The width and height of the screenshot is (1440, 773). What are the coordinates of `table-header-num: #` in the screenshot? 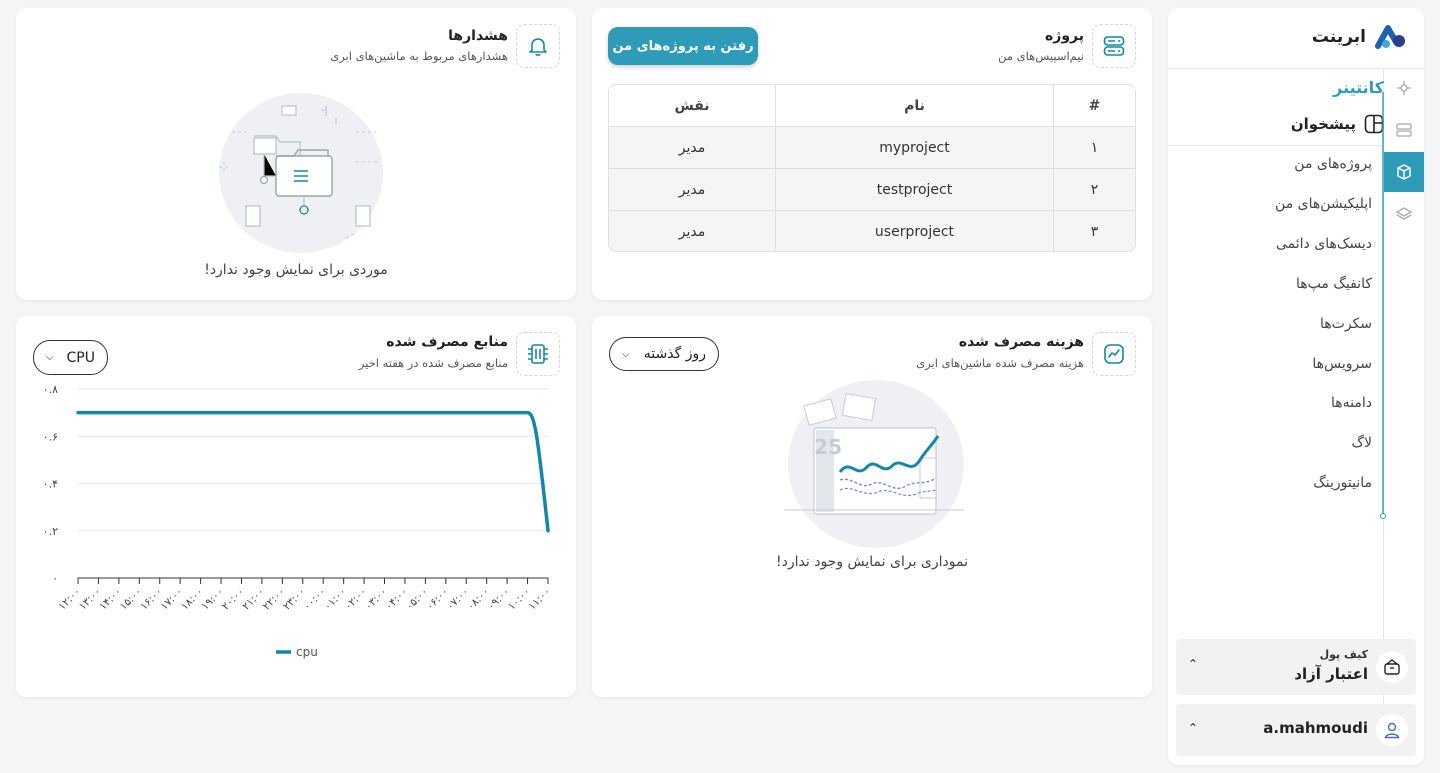 It's located at (1094, 106).